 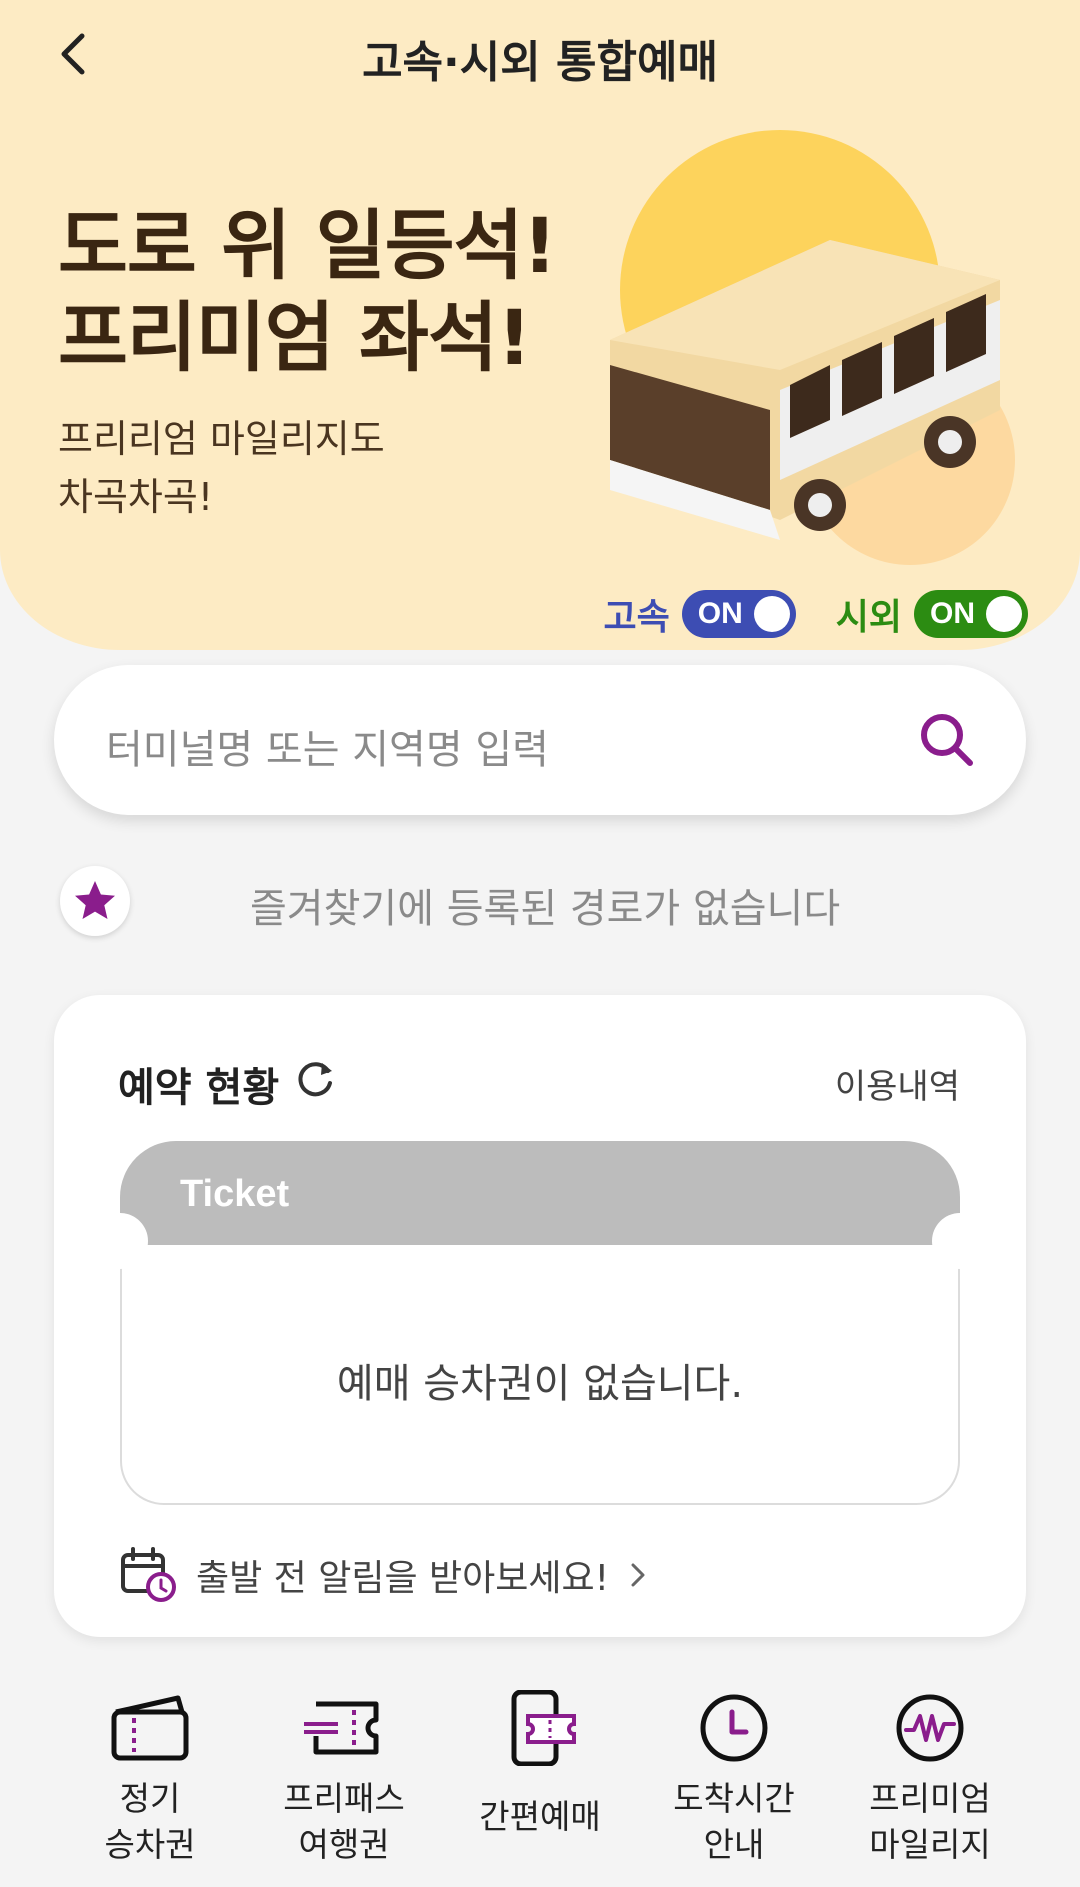 I want to click on menu-premium-mileage-label: 프리미엄 마일리지, so click(x=930, y=1821).